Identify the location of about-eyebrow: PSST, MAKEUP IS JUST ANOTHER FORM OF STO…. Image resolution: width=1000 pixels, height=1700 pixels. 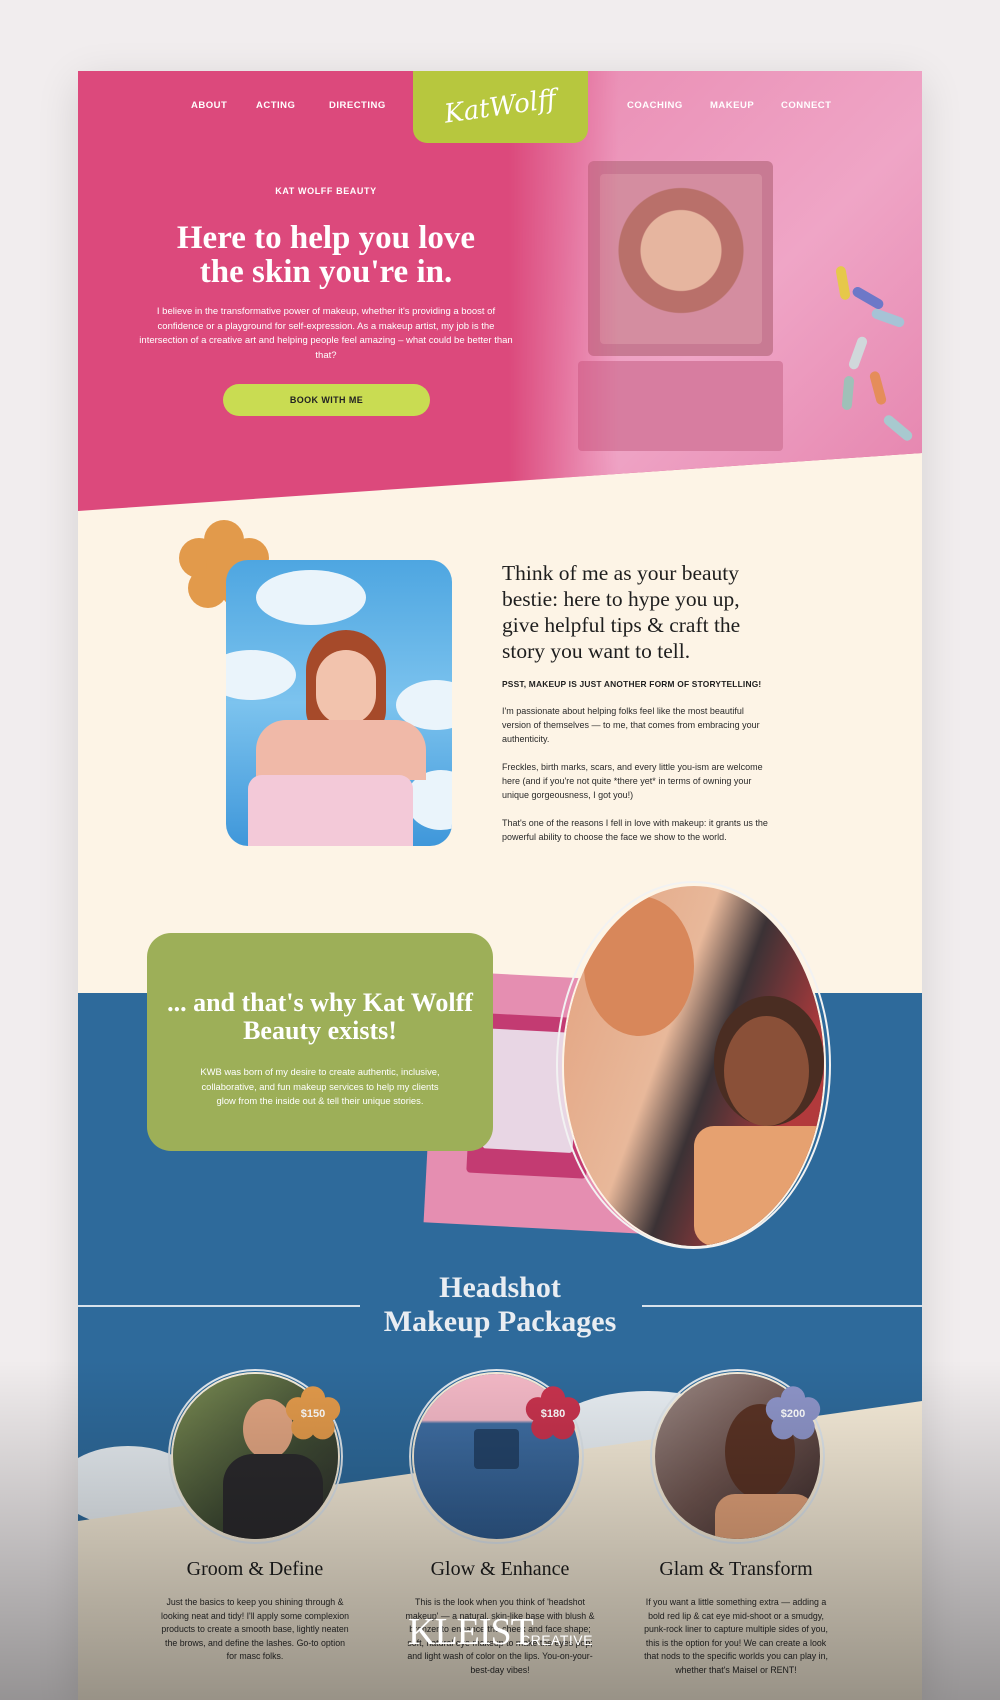
(632, 684).